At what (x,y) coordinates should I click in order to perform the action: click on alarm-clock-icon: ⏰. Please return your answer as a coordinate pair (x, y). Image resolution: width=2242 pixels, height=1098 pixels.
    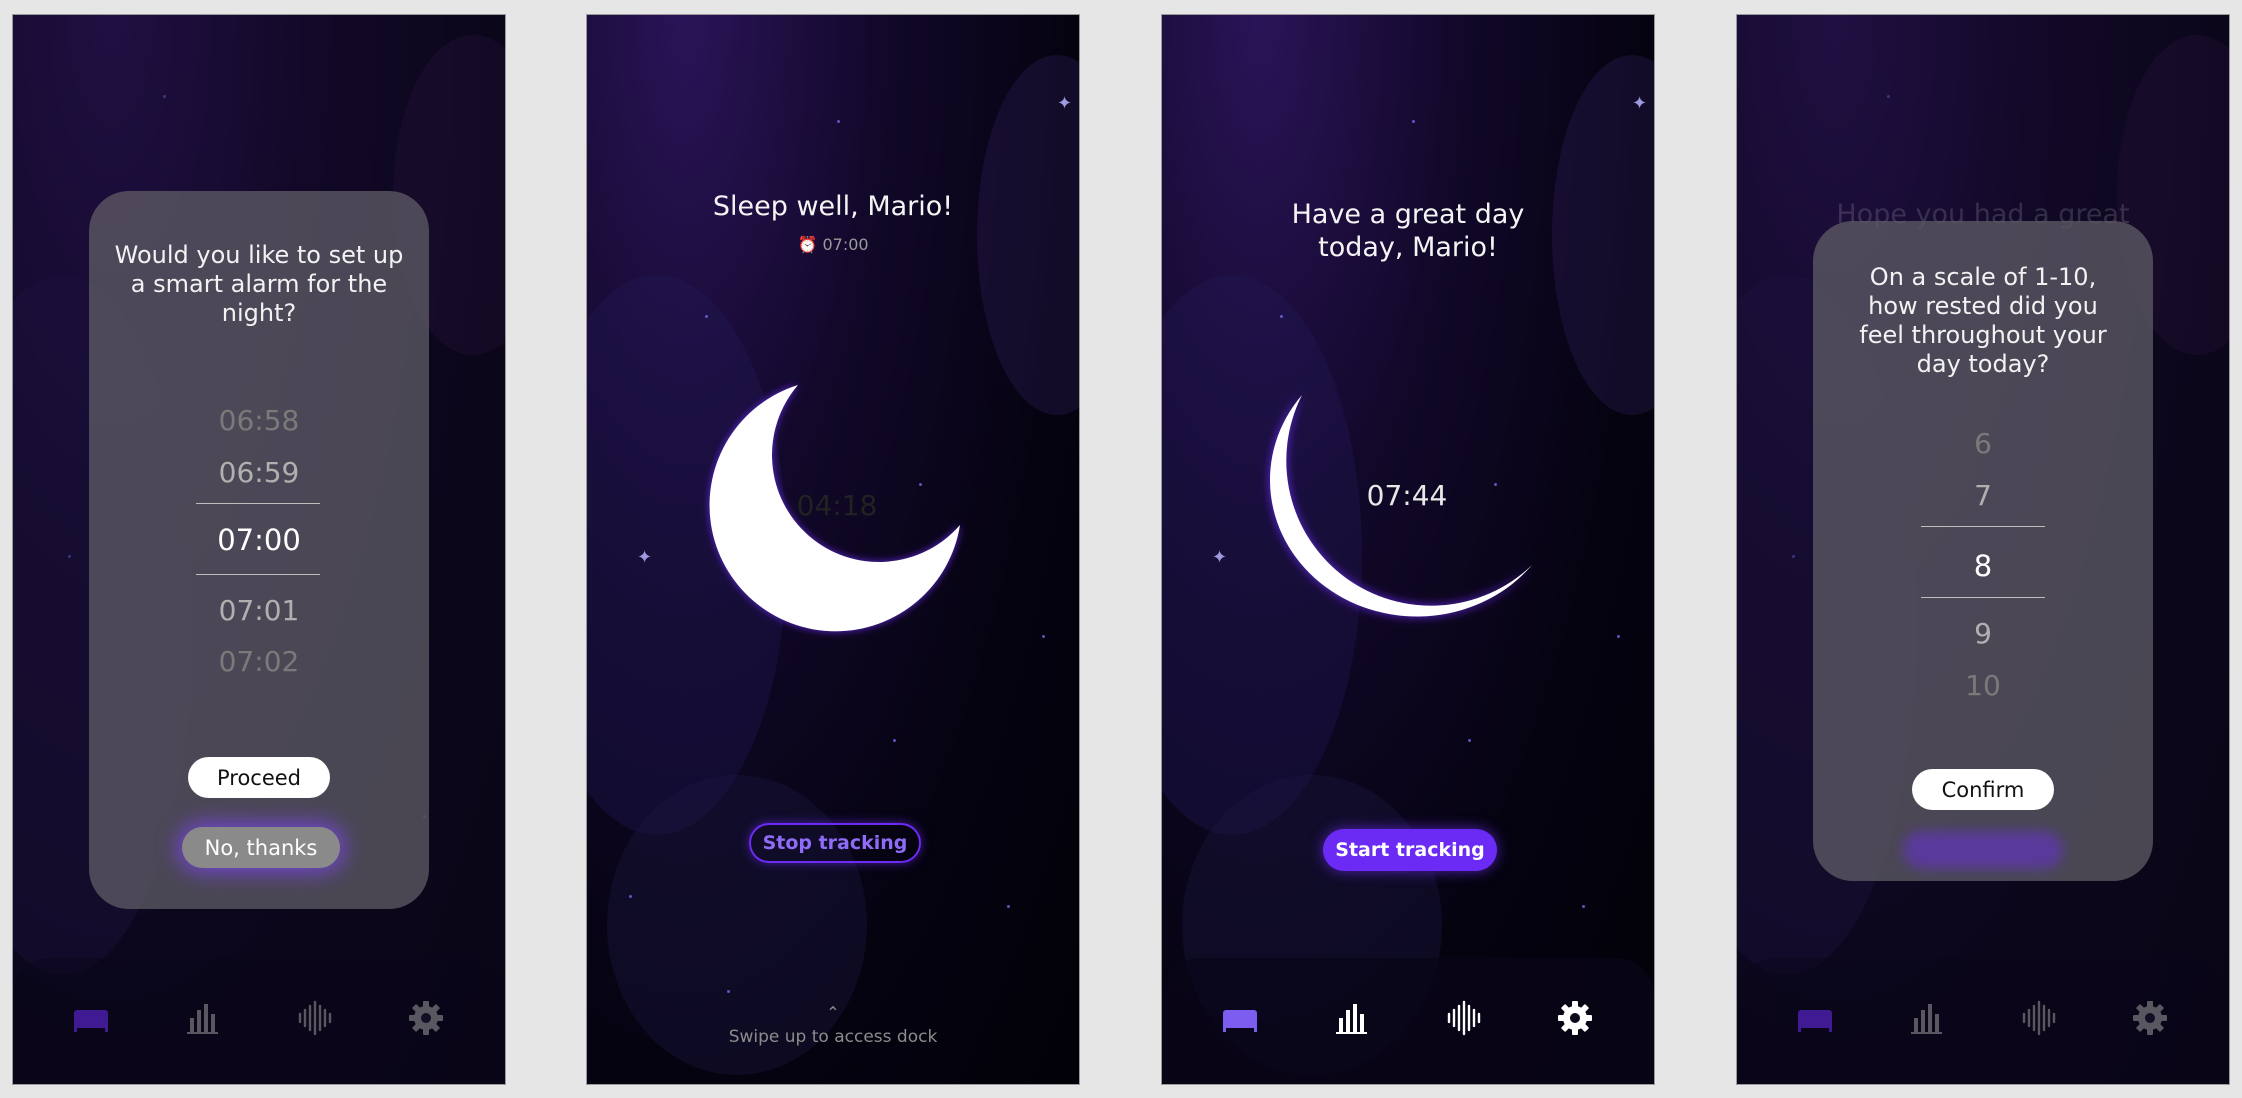
    Looking at the image, I should click on (807, 244).